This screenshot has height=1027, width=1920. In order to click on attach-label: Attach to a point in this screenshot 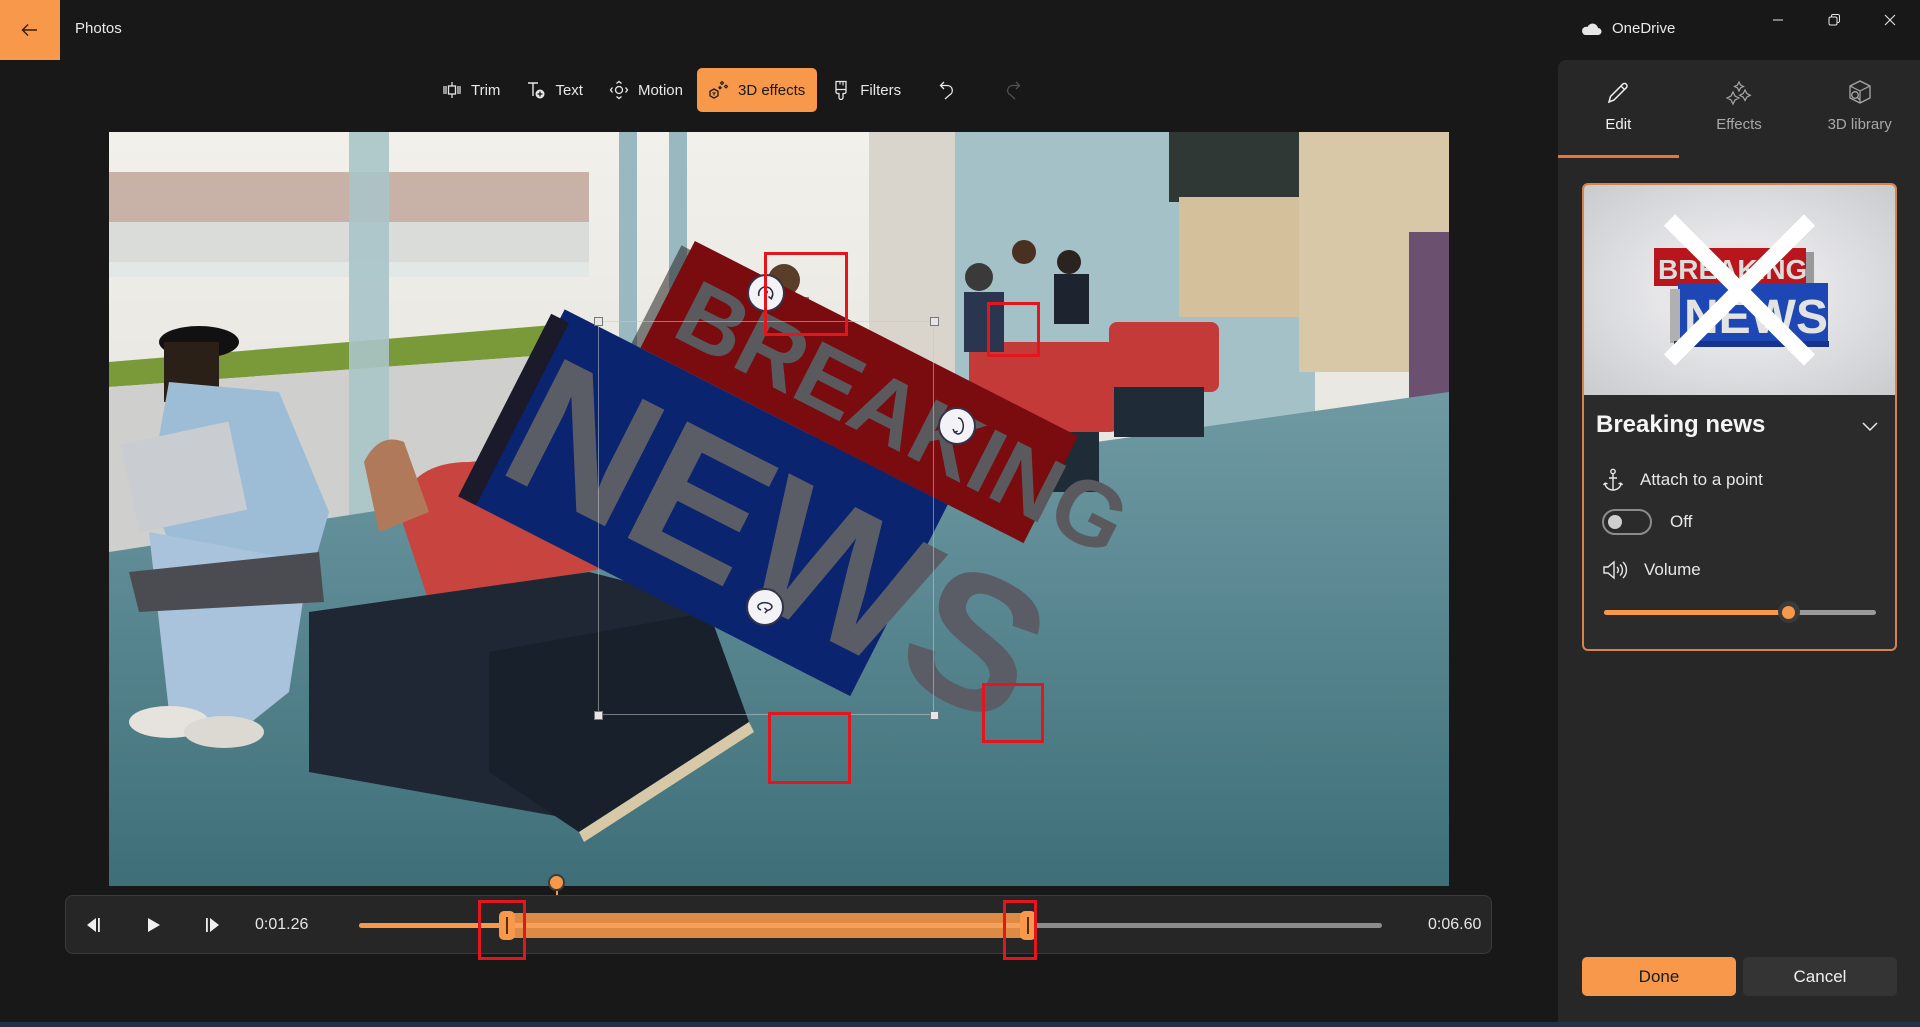, I will do `click(1701, 479)`.